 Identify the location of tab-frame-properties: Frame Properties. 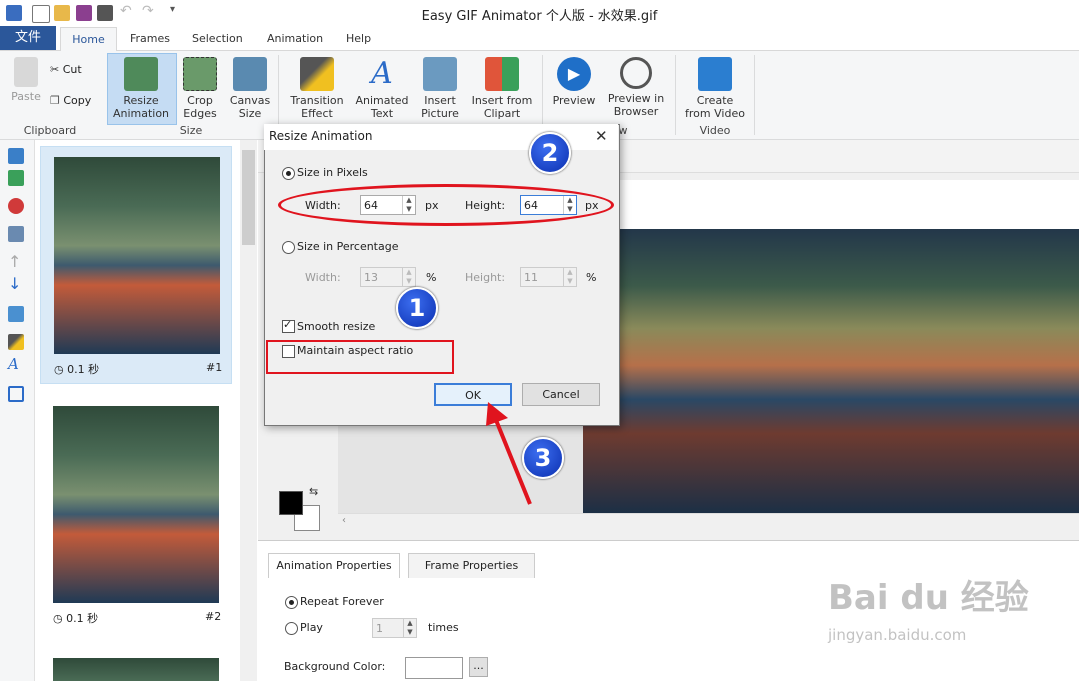
(471, 565).